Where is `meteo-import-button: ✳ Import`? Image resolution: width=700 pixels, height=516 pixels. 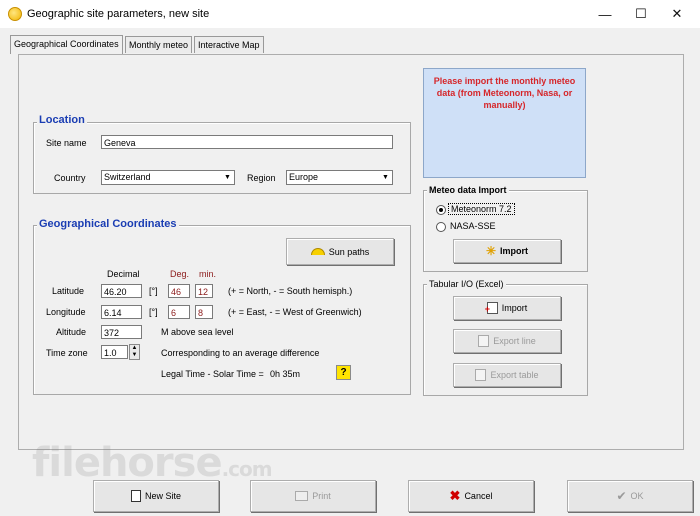 meteo-import-button: ✳ Import is located at coordinates (507, 251).